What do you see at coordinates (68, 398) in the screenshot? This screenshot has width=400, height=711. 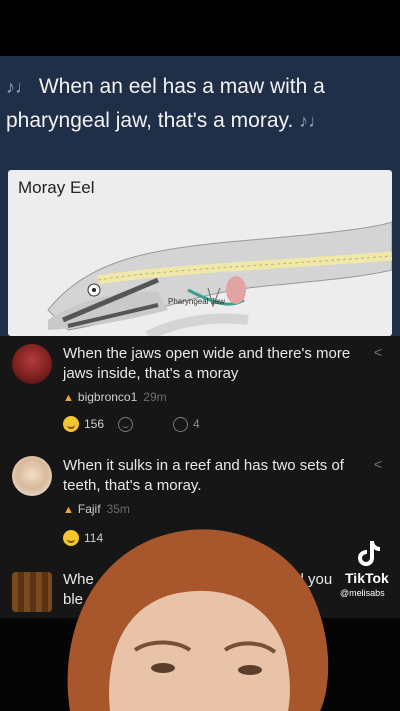 I see `flame-icon: ▲` at bounding box center [68, 398].